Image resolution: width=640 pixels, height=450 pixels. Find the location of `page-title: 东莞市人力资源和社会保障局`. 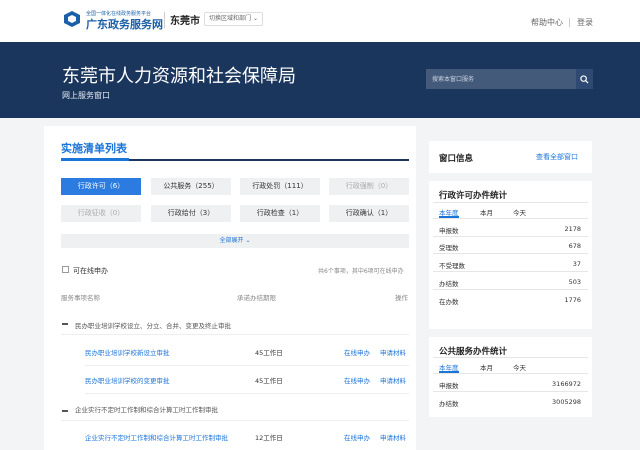

page-title: 东莞市人力资源和社会保障局 is located at coordinates (179, 76).